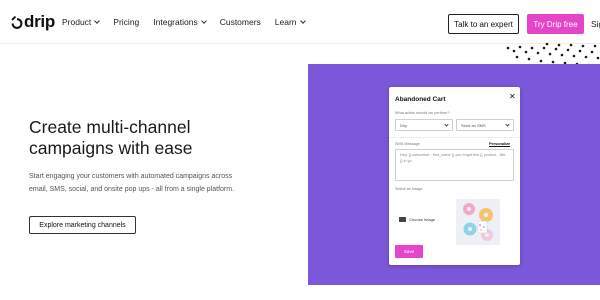  I want to click on nav-item-label: Pricing, so click(126, 22).